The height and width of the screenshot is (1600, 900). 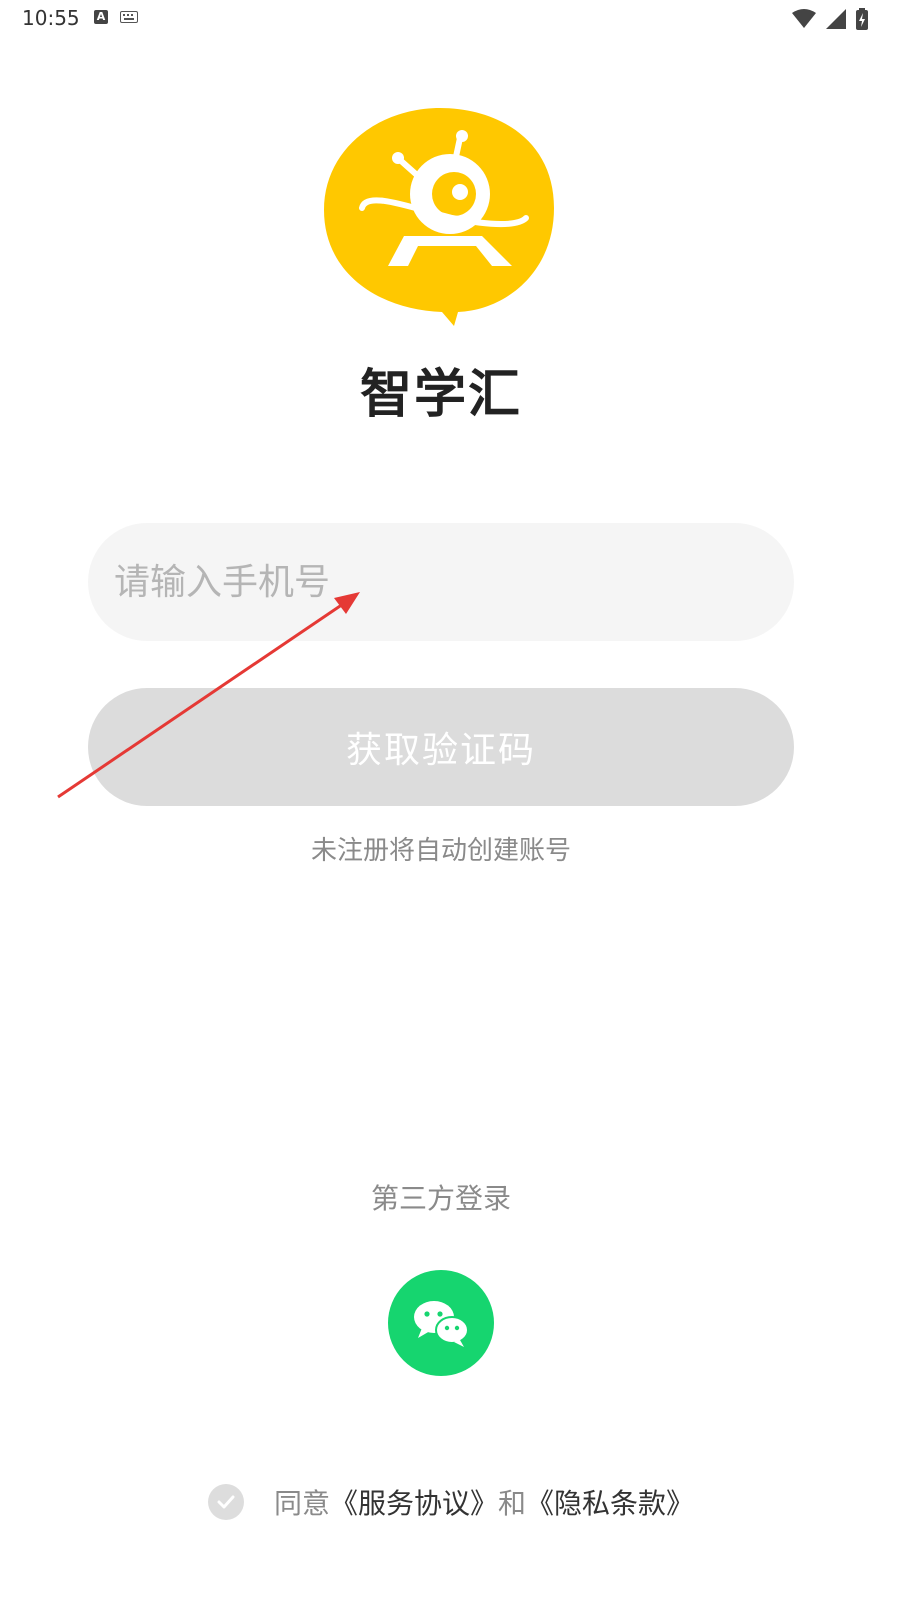 What do you see at coordinates (440, 395) in the screenshot?
I see `app-name: 智学汇` at bounding box center [440, 395].